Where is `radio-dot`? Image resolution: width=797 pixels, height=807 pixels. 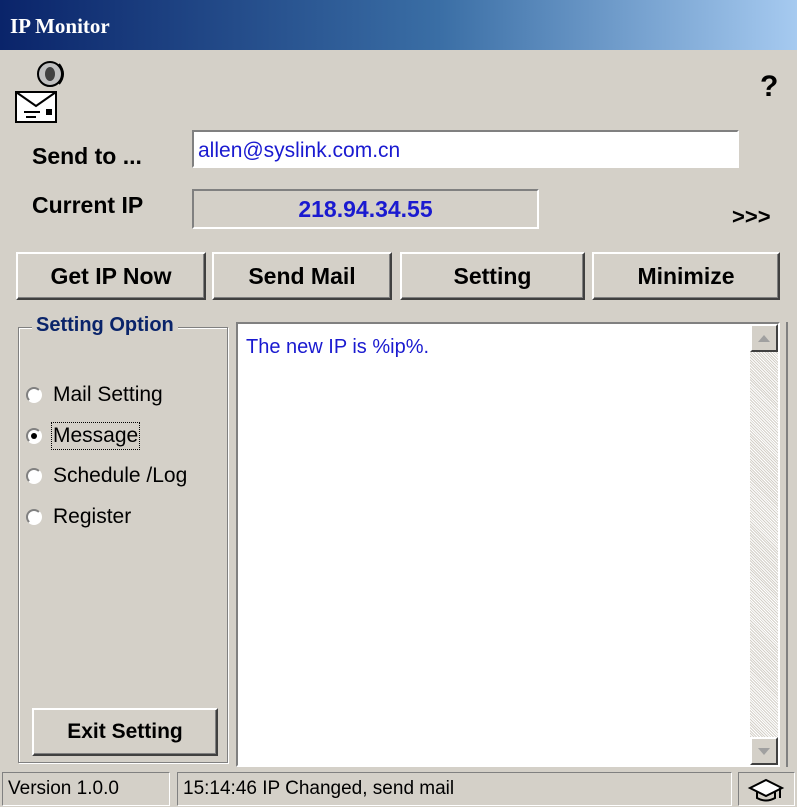
radio-dot is located at coordinates (34, 436).